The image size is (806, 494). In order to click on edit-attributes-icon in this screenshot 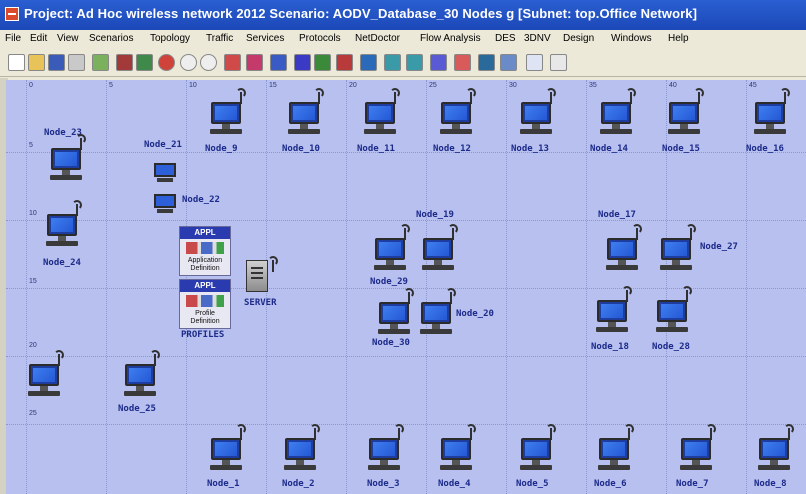, I will do `click(534, 62)`.